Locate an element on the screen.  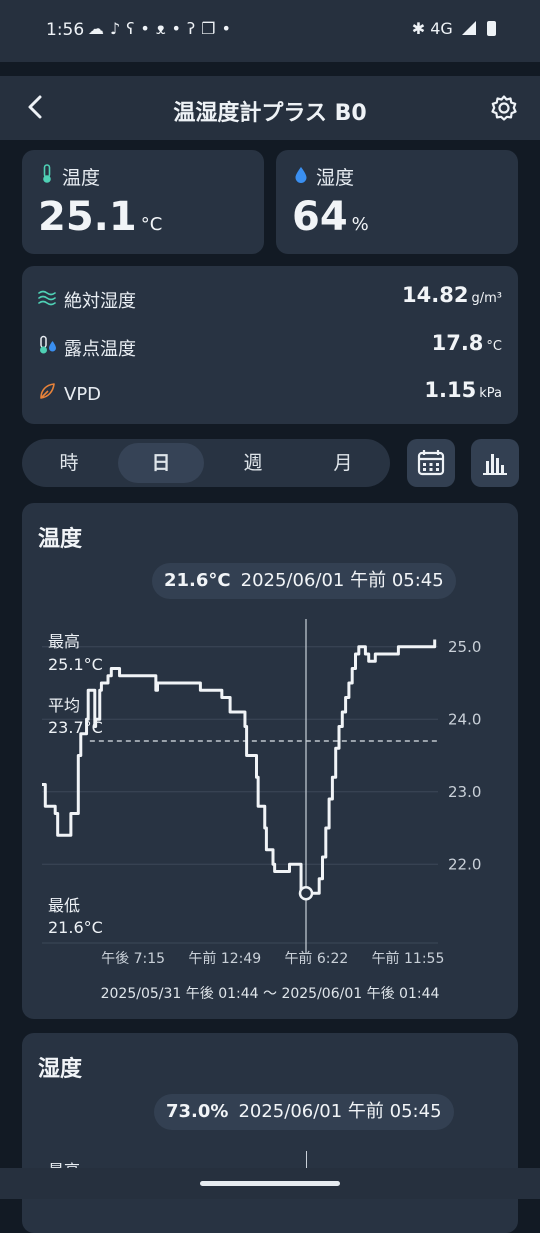
x-tick-label: 午前 6:22 is located at coordinates (316, 958).